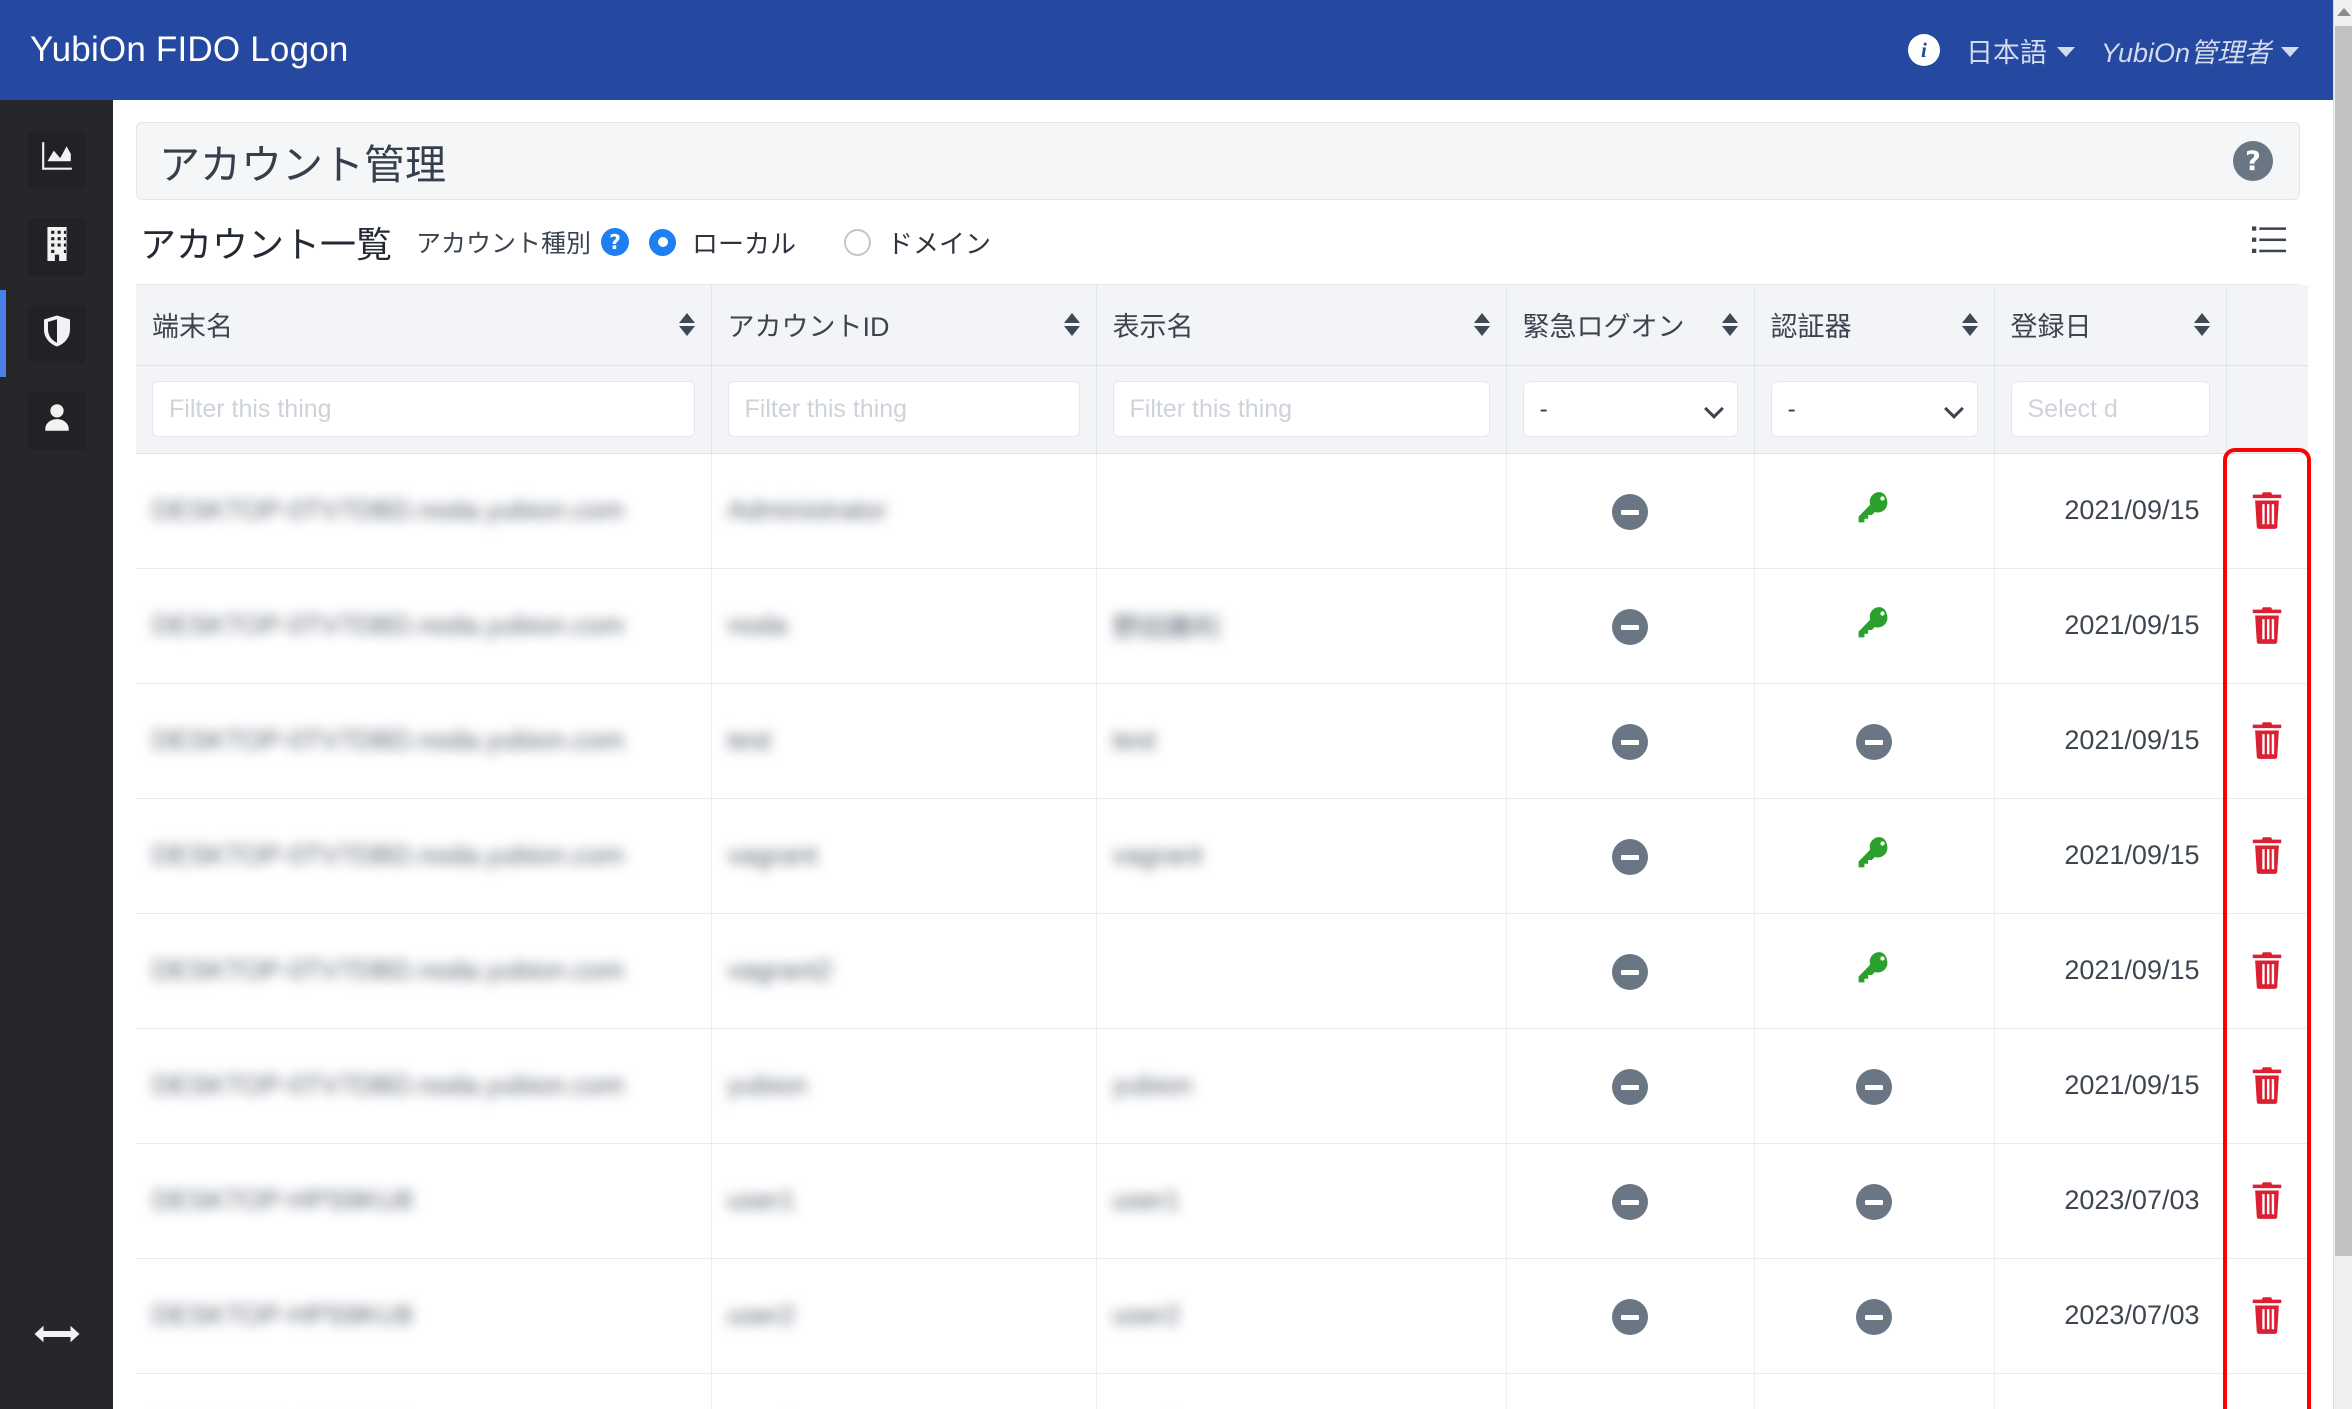 The image size is (2352, 1409). What do you see at coordinates (2200, 50) in the screenshot?
I see `user-menu: YubiOn管理者` at bounding box center [2200, 50].